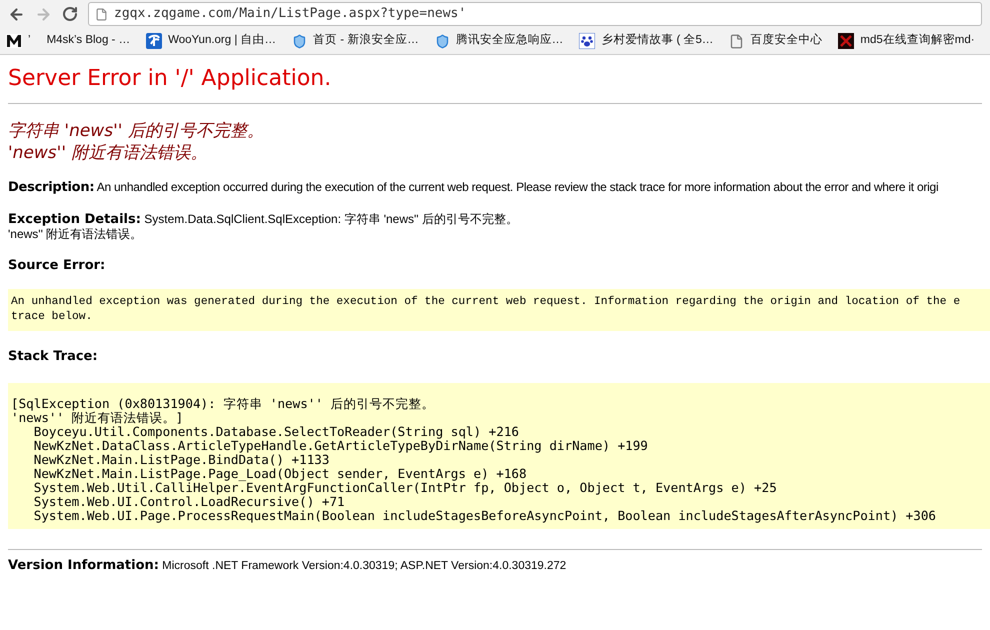 The image size is (990, 630). I want to click on version-info-text: Version Information: Microsoft .NET Framework Version:4.0.30319; ASP.NET Version:4.0.30319.272, so click(288, 565).